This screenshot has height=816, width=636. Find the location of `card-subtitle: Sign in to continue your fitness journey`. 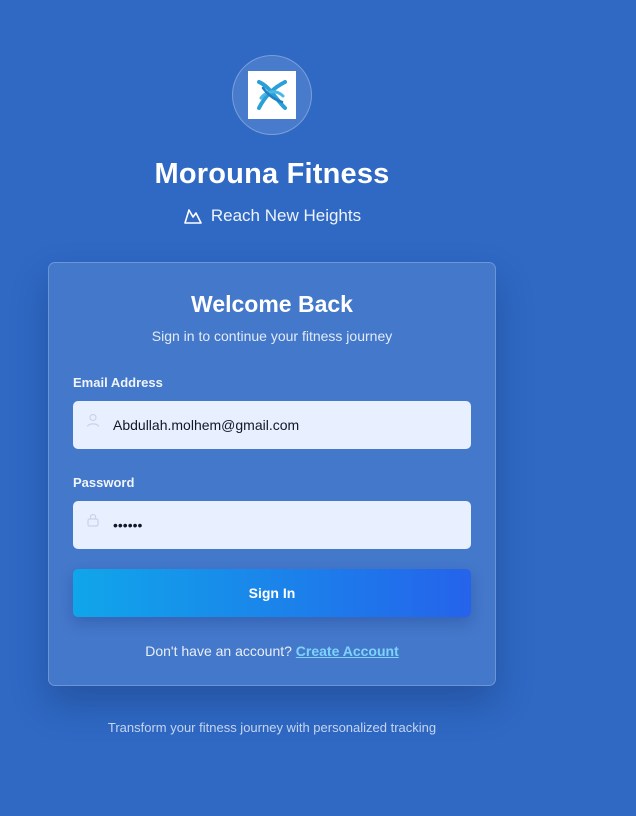

card-subtitle: Sign in to continue your fitness journey is located at coordinates (272, 336).